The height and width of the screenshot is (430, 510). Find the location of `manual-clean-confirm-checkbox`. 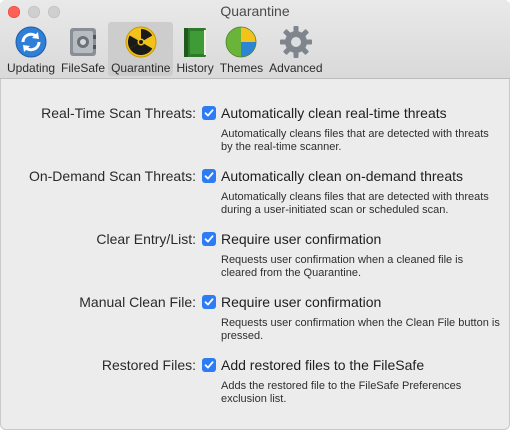

manual-clean-confirm-checkbox is located at coordinates (209, 302).